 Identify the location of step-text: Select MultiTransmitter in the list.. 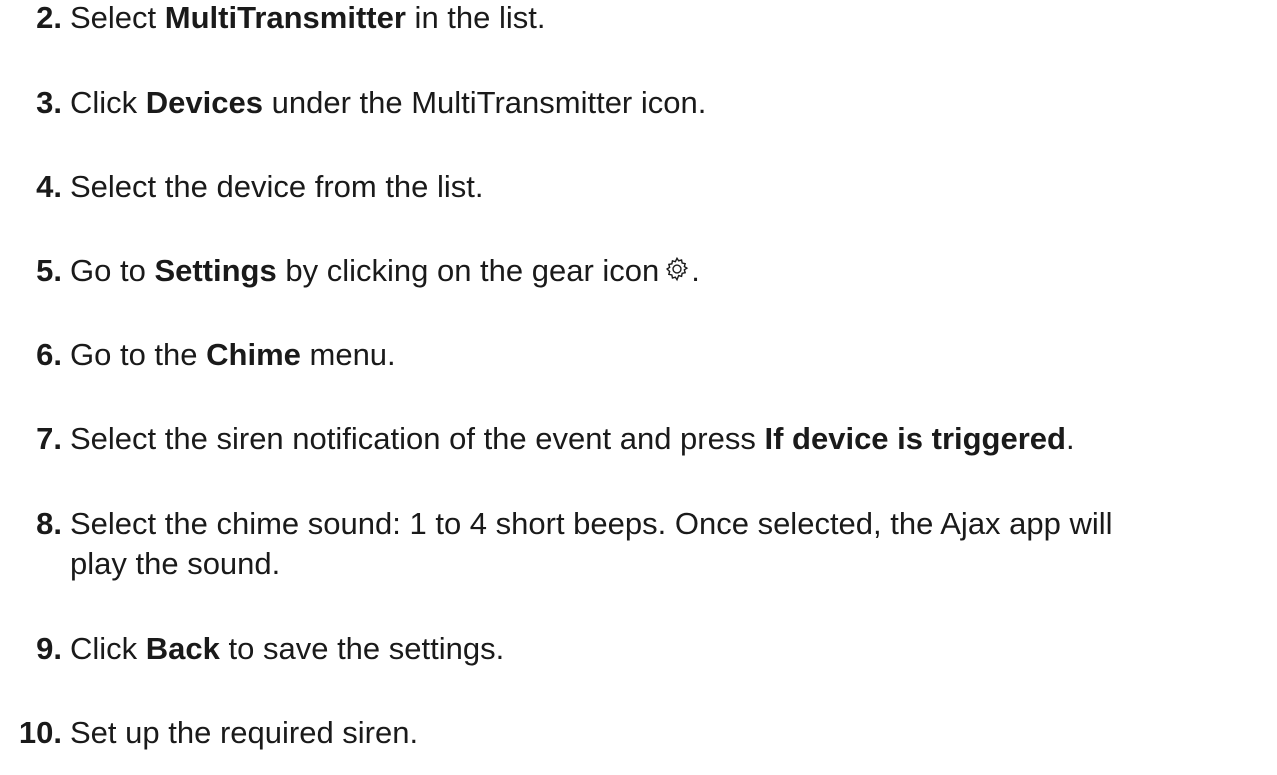
(308, 17).